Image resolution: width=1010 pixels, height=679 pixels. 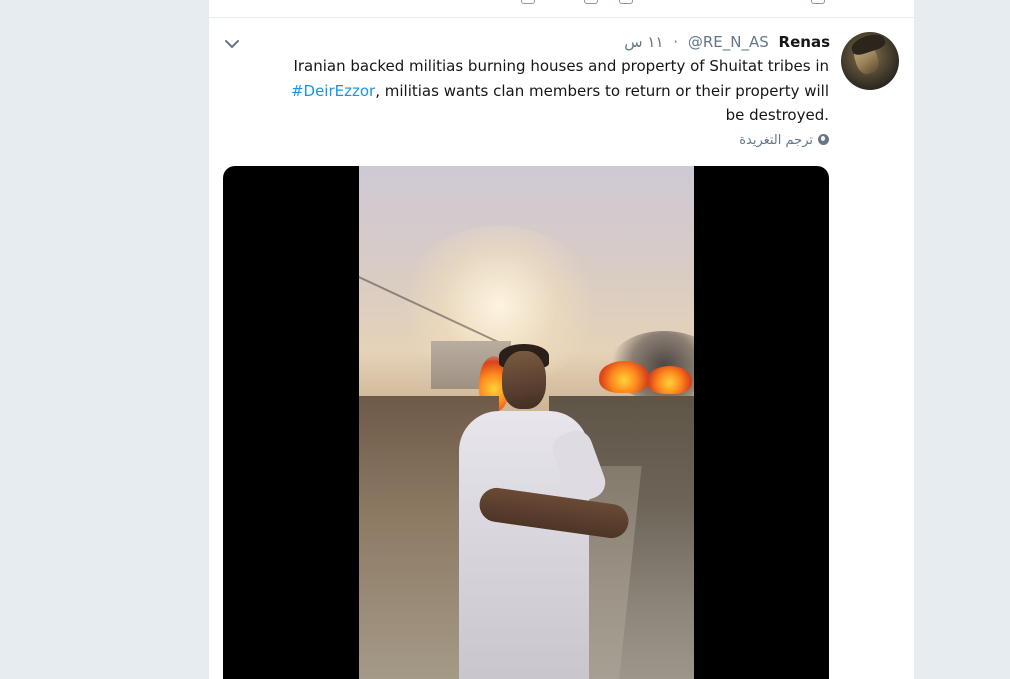 I want to click on translate-tweet-link: ترجم التغريدة, so click(x=784, y=140).